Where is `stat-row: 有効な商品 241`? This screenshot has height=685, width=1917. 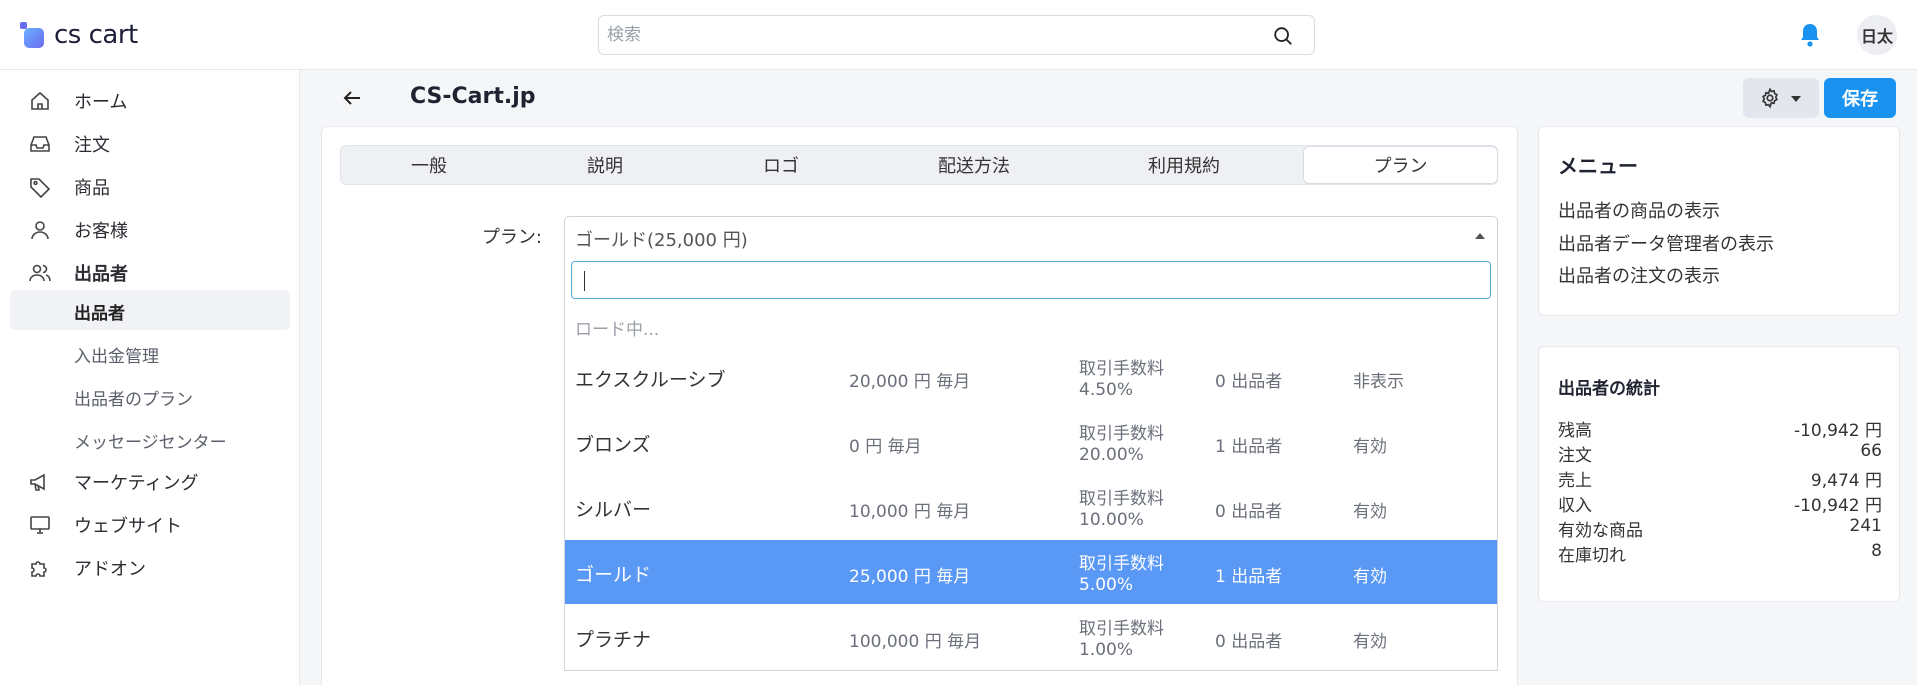 stat-row: 有効な商品 241 is located at coordinates (1720, 528).